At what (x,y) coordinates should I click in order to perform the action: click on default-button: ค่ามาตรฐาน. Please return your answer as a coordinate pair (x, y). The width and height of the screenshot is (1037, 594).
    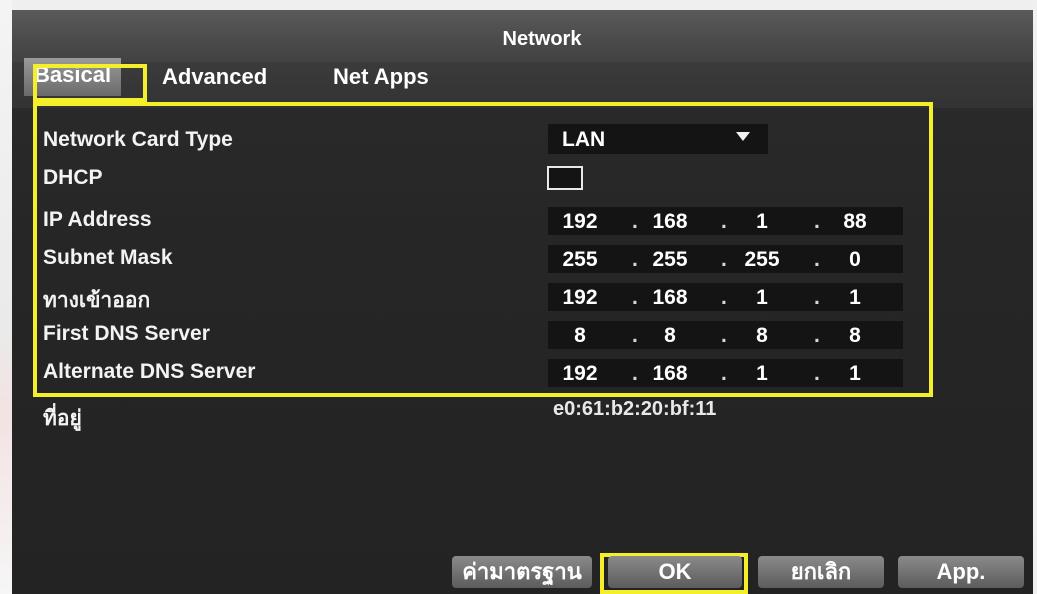
    Looking at the image, I should click on (522, 572).